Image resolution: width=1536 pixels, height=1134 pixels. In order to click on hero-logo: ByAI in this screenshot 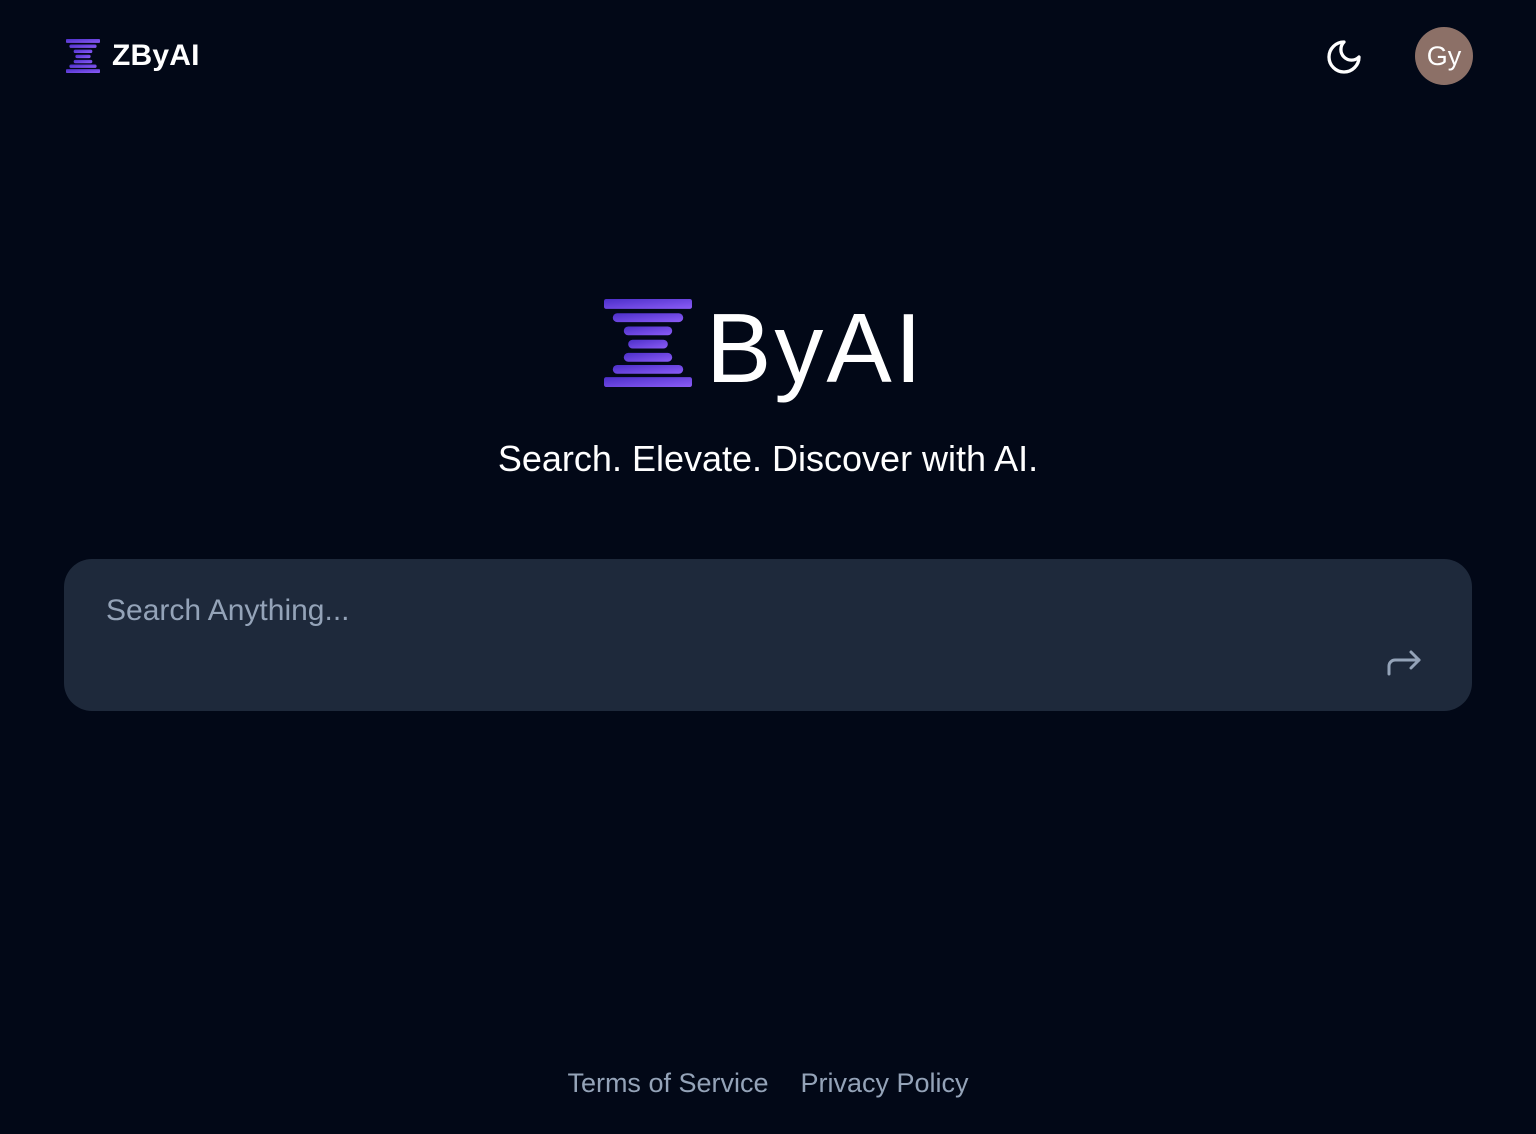, I will do `click(764, 348)`.